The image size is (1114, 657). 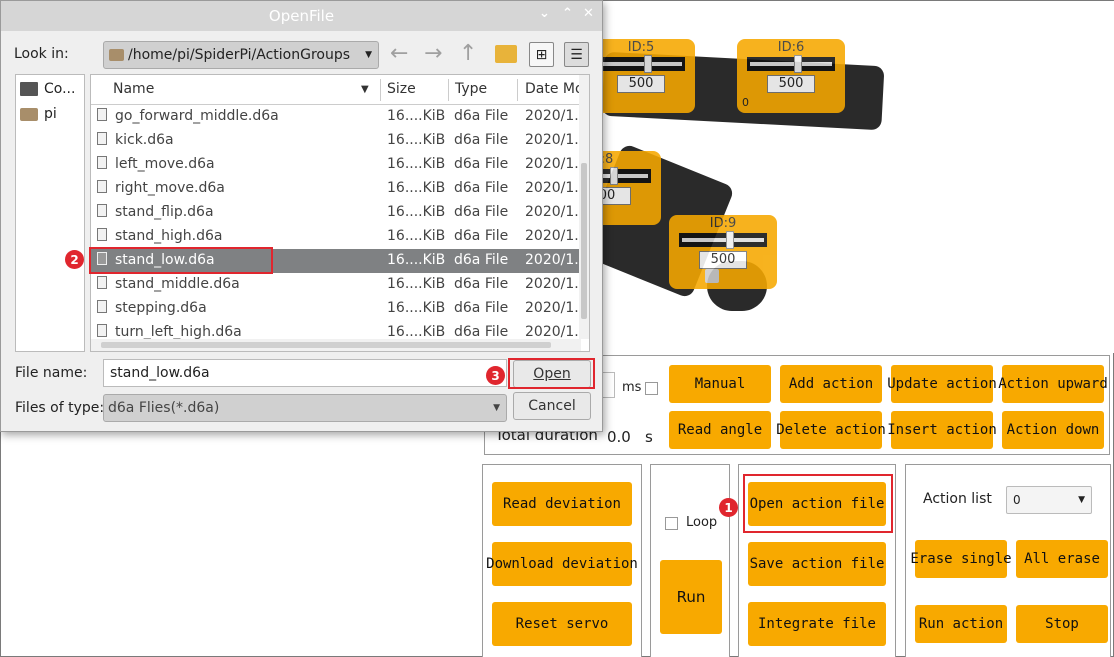 What do you see at coordinates (831, 430) in the screenshot?
I see `delete-action-button: Delete action` at bounding box center [831, 430].